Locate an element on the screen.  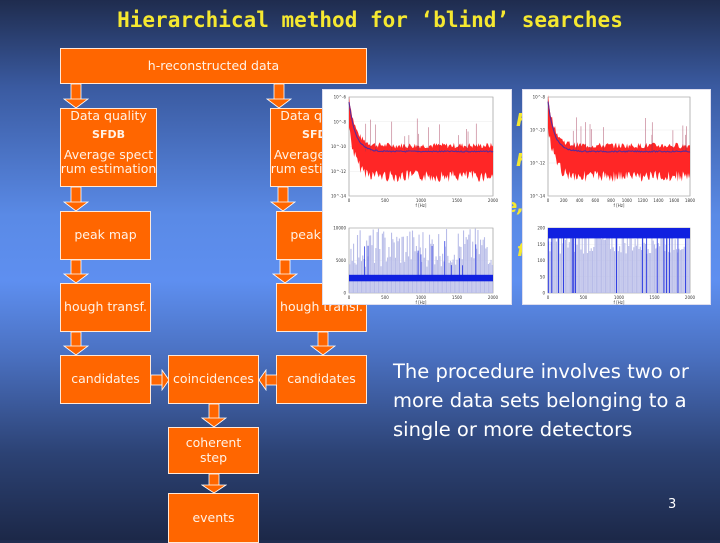
x-tick-label: 1600 is located at coordinates (674, 200).